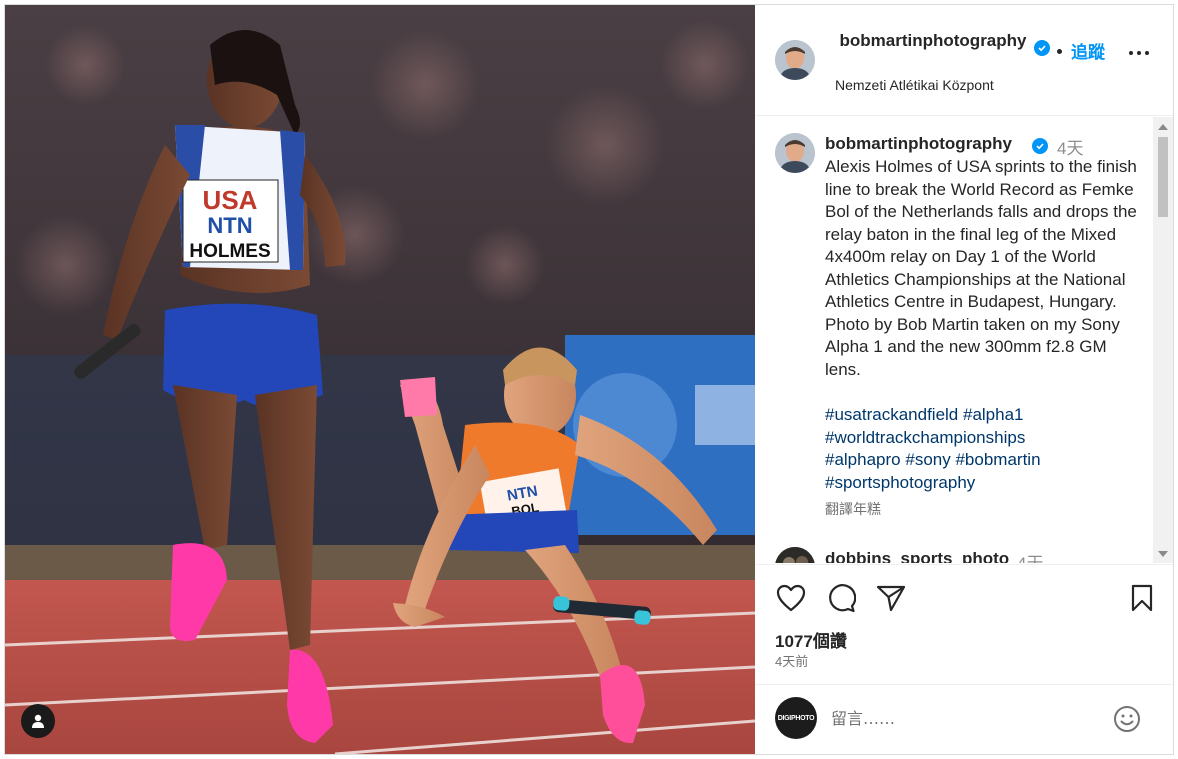 The width and height of the screenshot is (1178, 759). What do you see at coordinates (927, 459) in the screenshot?
I see `hashtag-link: #sony` at bounding box center [927, 459].